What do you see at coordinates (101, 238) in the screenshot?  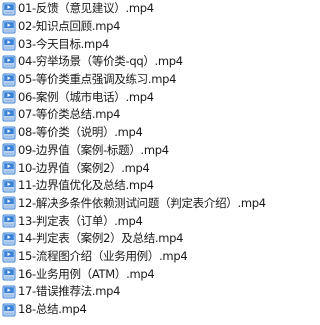 I see `file-name: 14-判定表（案例2）及总结.mp4` at bounding box center [101, 238].